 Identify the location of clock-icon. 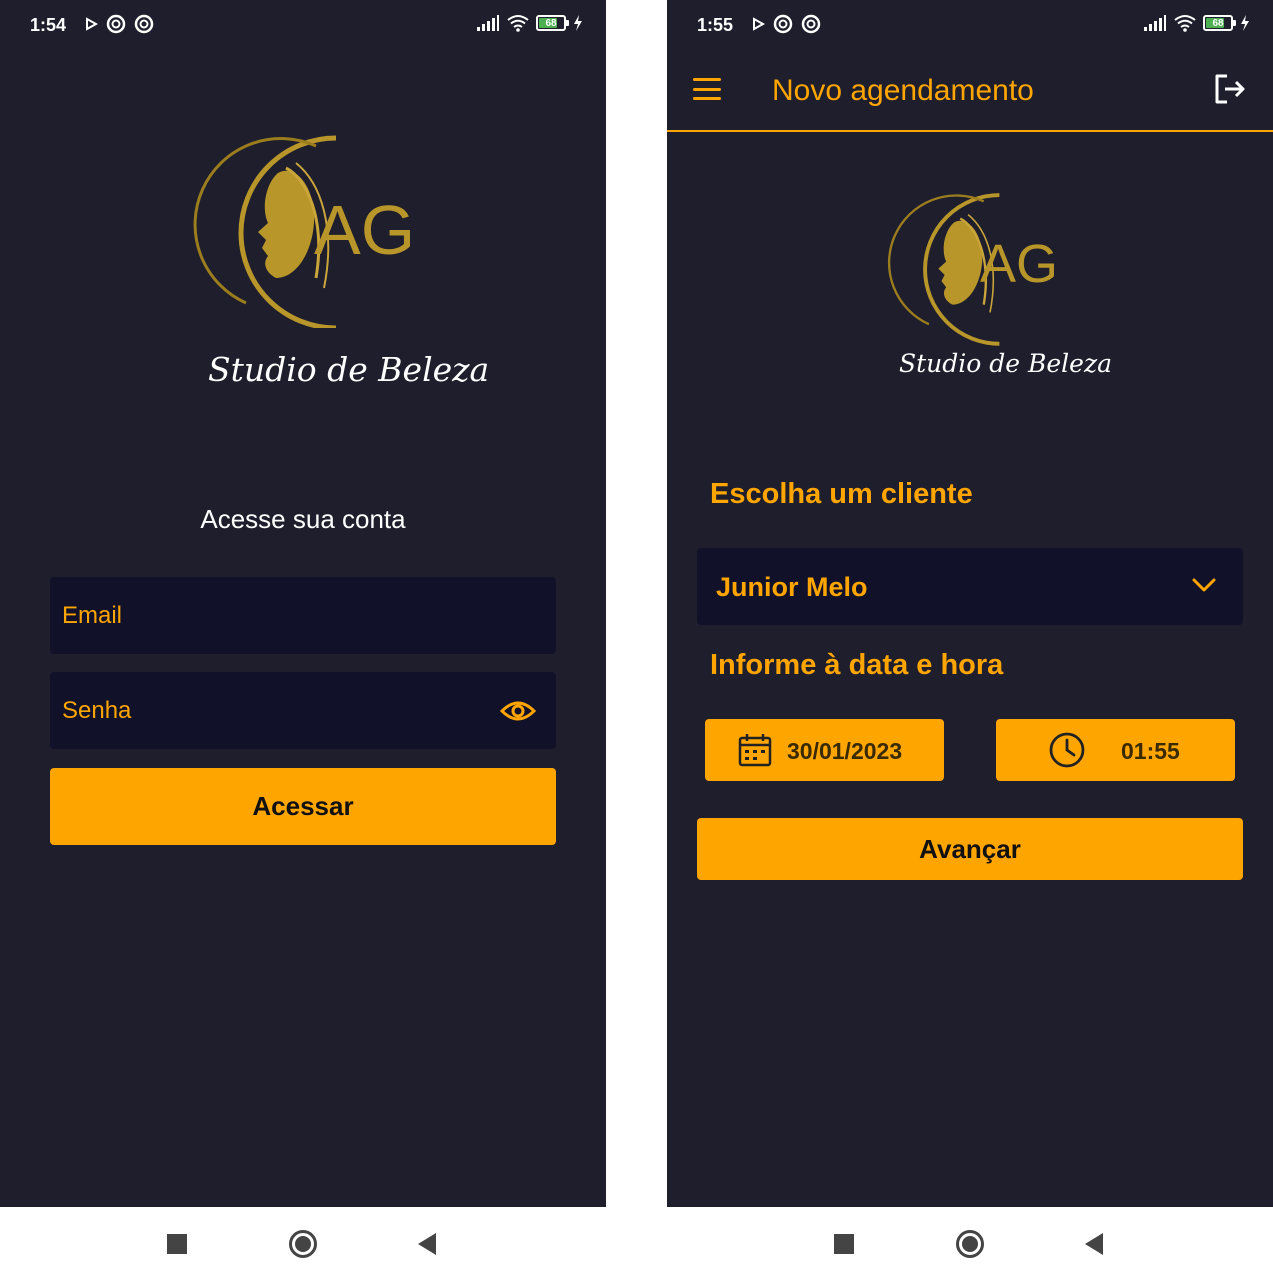
(1067, 750).